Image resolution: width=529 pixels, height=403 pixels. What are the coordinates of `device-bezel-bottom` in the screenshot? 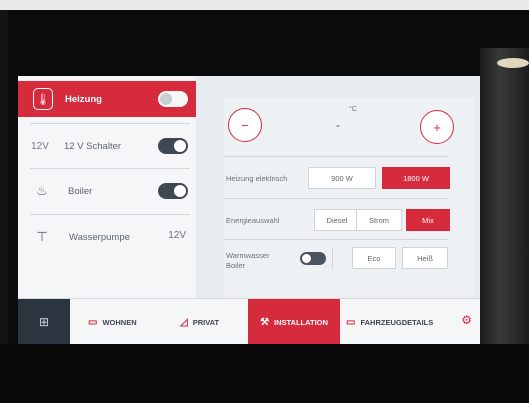 It's located at (264, 373).